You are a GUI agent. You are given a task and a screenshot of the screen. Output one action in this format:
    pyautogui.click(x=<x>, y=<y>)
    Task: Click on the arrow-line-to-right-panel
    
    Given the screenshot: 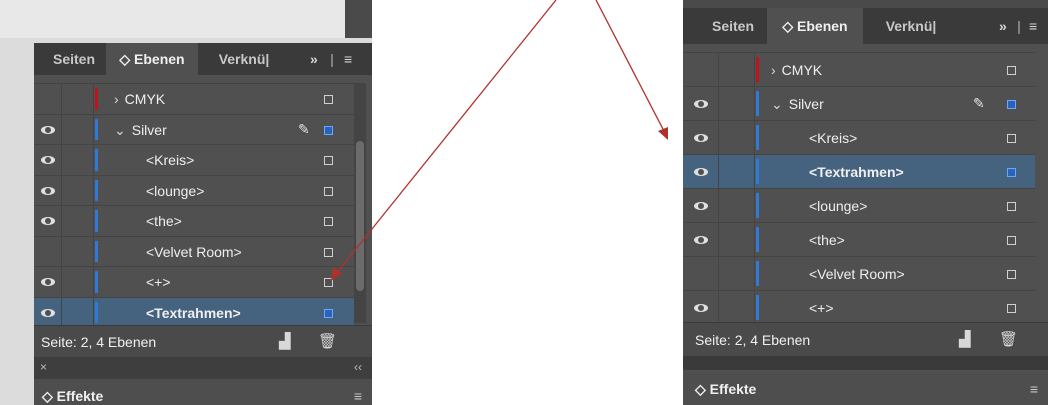 What is the action you would take?
    pyautogui.click(x=630, y=66)
    